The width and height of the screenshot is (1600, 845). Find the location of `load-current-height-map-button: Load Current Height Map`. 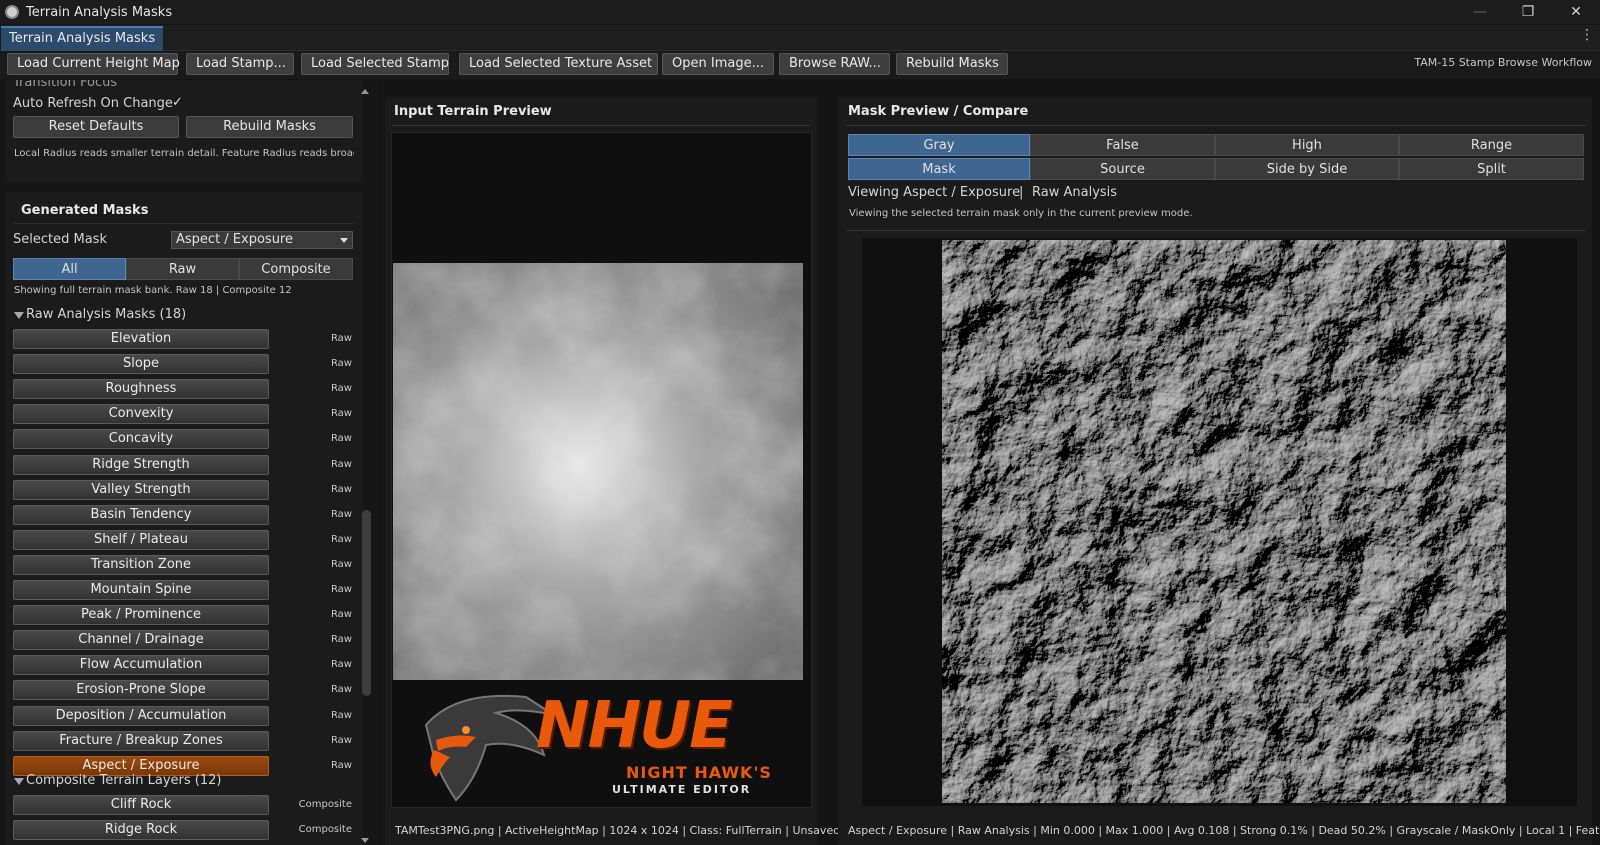

load-current-height-map-button: Load Current Height Map is located at coordinates (93, 64).